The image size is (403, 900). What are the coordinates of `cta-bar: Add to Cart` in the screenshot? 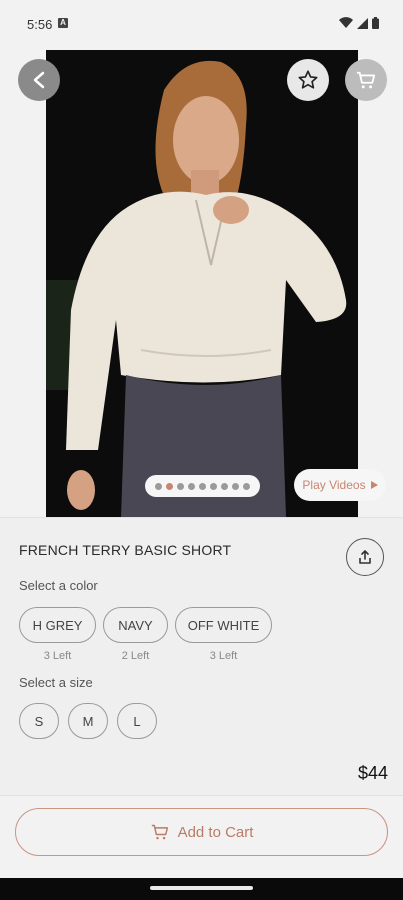 It's located at (201, 836).